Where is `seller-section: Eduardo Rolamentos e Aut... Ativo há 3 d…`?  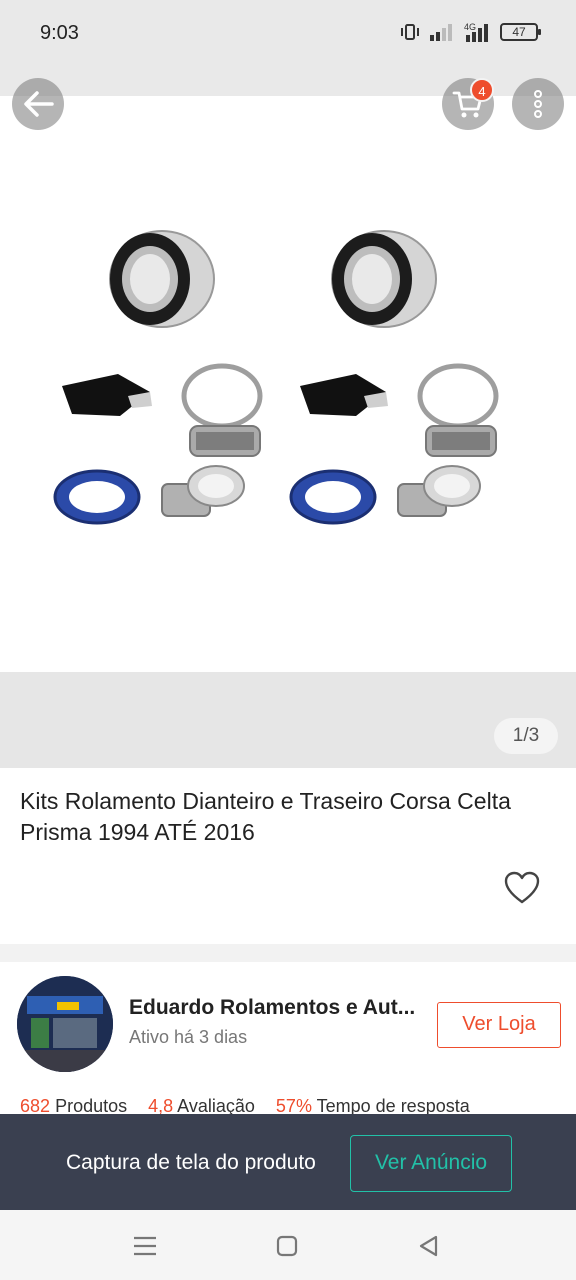 seller-section: Eduardo Rolamentos e Aut... Ativo há 3 d… is located at coordinates (288, 1039).